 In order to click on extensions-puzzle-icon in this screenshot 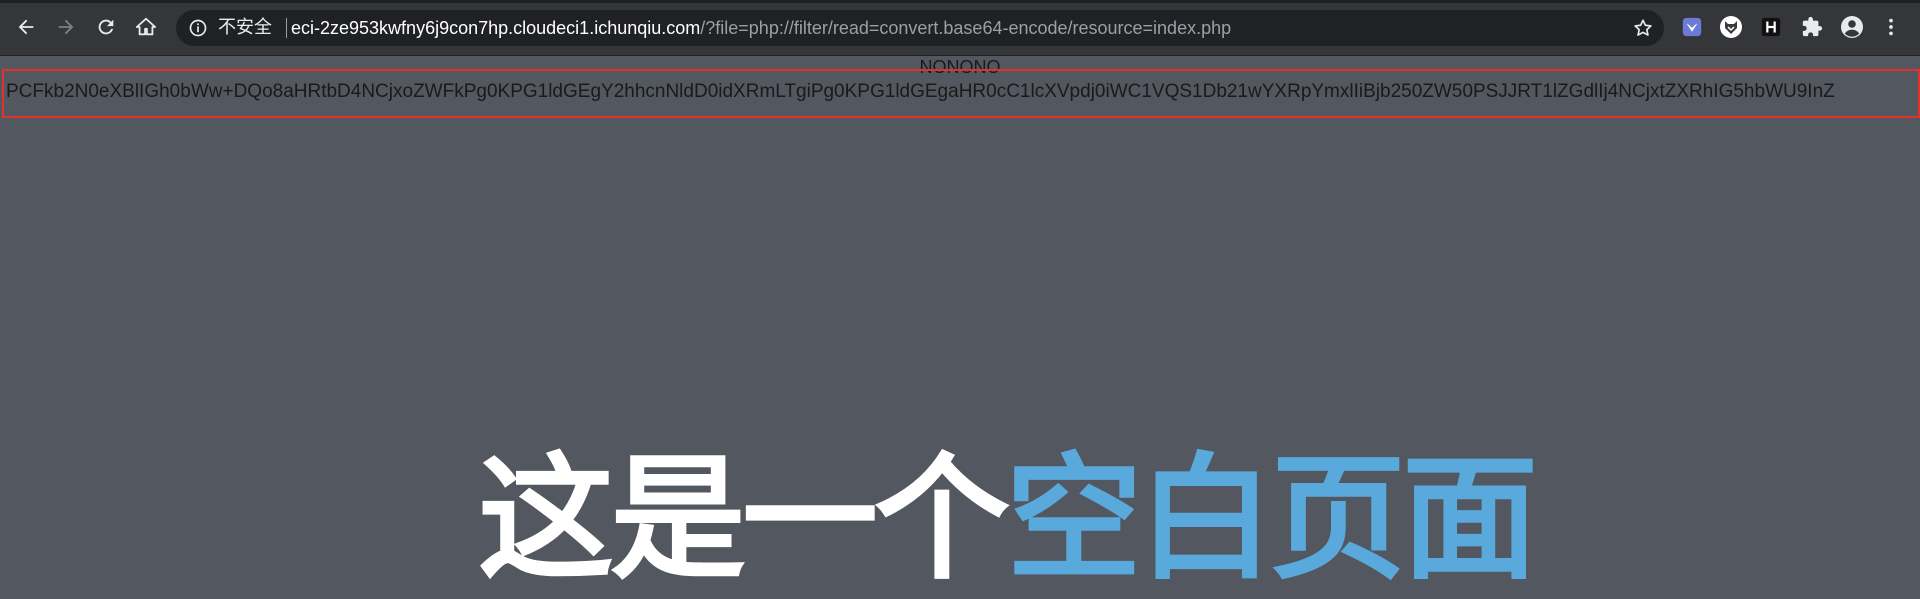, I will do `click(1812, 27)`.